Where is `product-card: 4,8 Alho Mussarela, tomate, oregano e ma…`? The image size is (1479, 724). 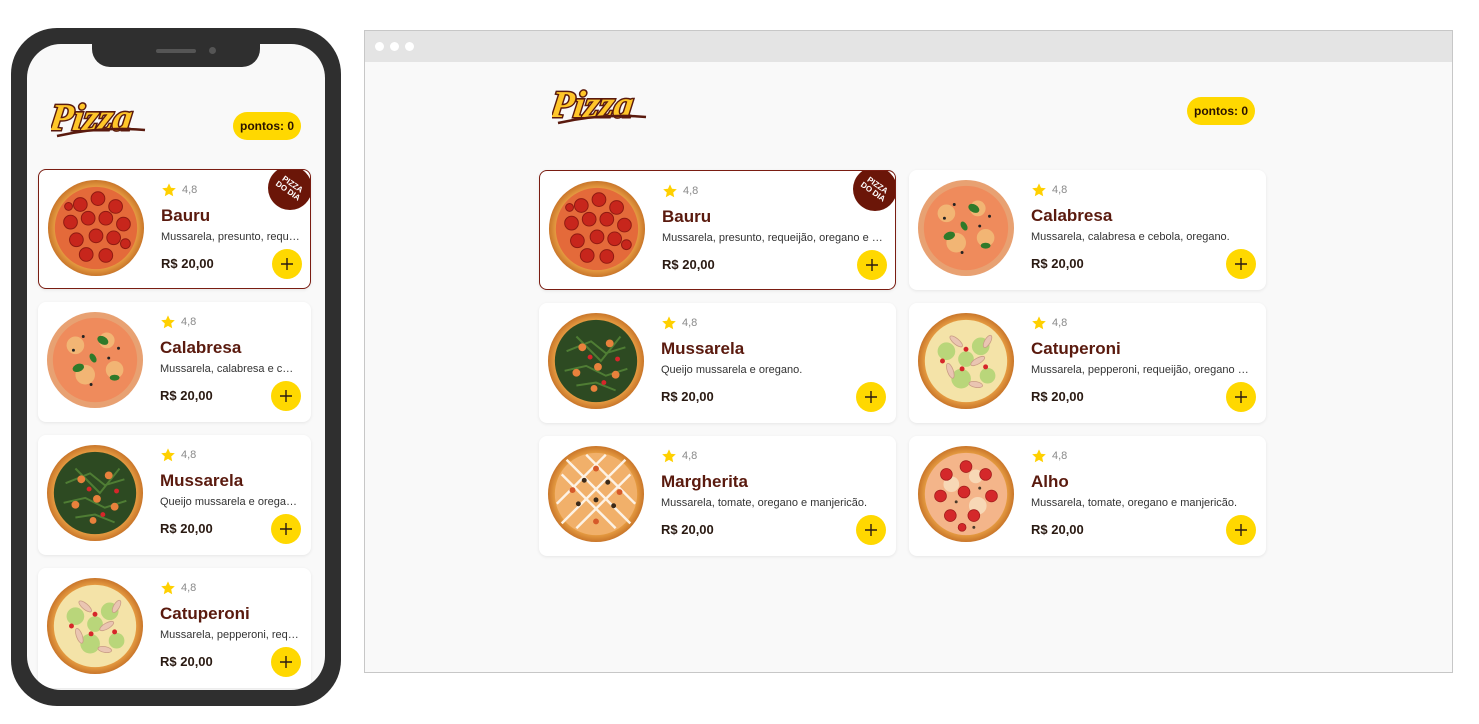 product-card: 4,8 Alho Mussarela, tomate, oregano e ma… is located at coordinates (1087, 496).